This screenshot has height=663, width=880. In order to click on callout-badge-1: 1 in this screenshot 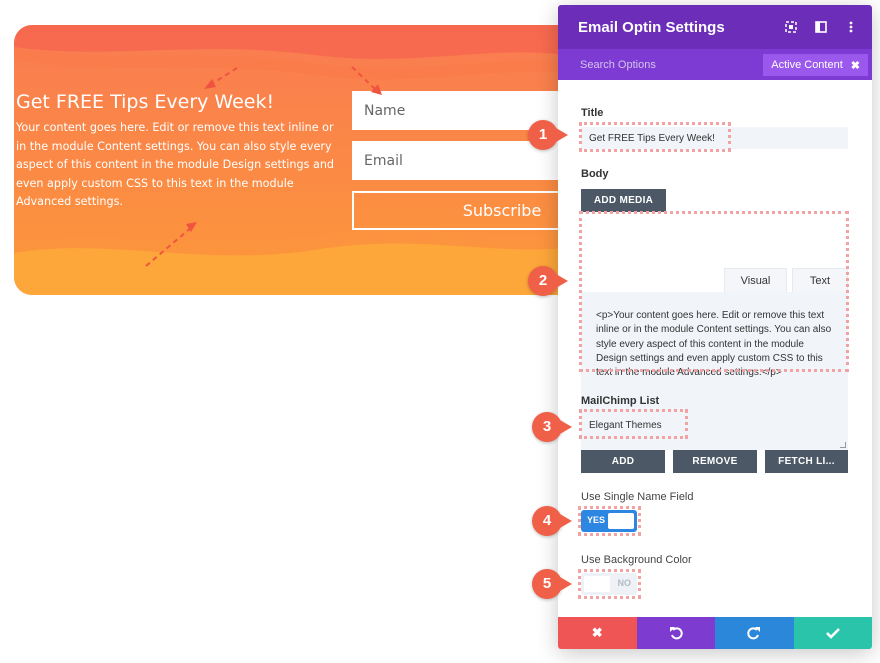, I will do `click(548, 135)`.